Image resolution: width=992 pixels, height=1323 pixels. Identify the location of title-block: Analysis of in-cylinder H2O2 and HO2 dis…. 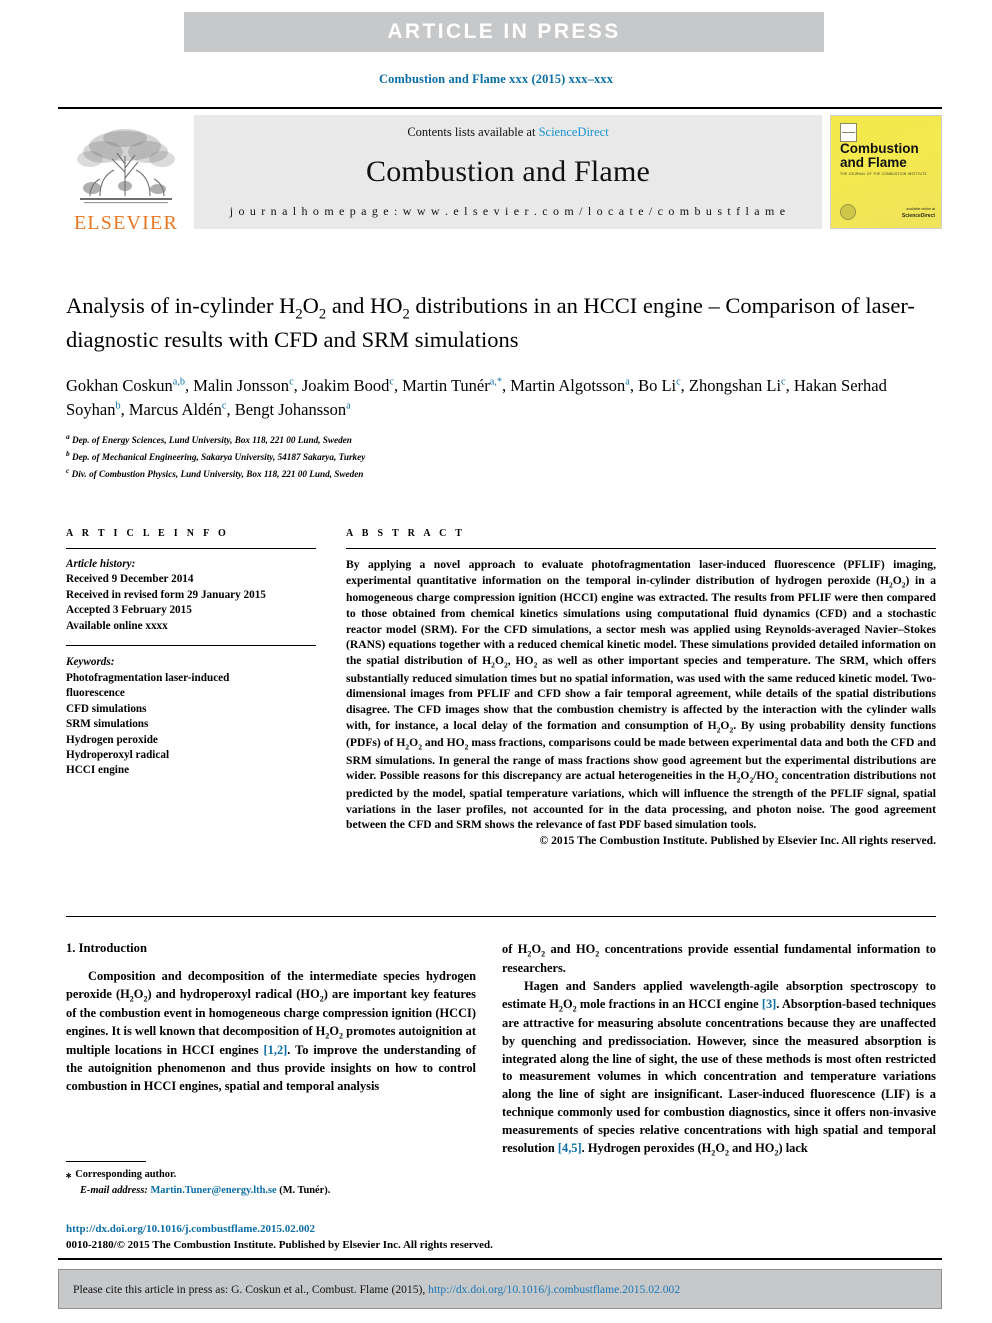
(501, 386).